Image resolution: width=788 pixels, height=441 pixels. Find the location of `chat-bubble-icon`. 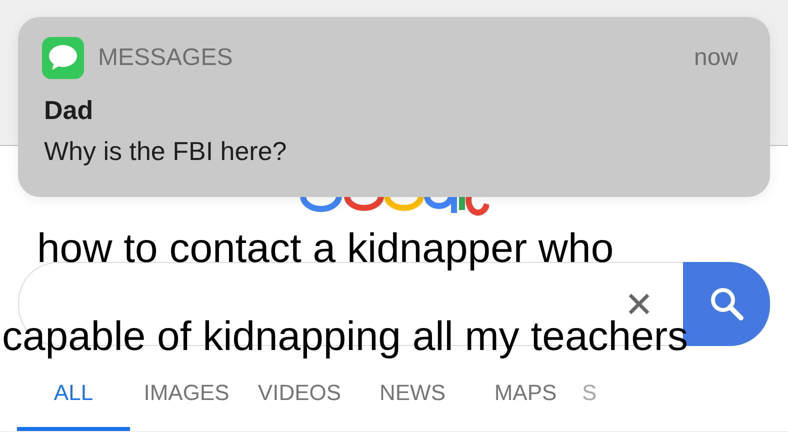

chat-bubble-icon is located at coordinates (63, 58).